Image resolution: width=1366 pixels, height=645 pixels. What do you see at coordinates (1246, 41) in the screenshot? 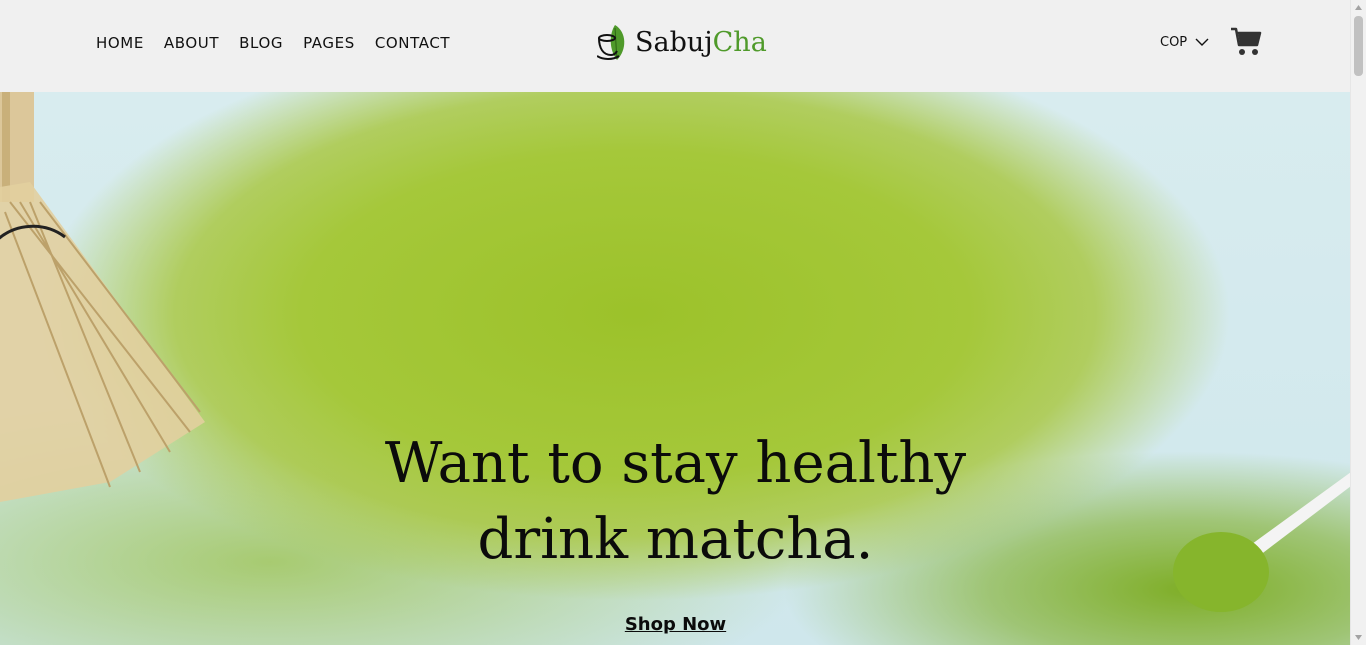
I see `cart-icon` at bounding box center [1246, 41].